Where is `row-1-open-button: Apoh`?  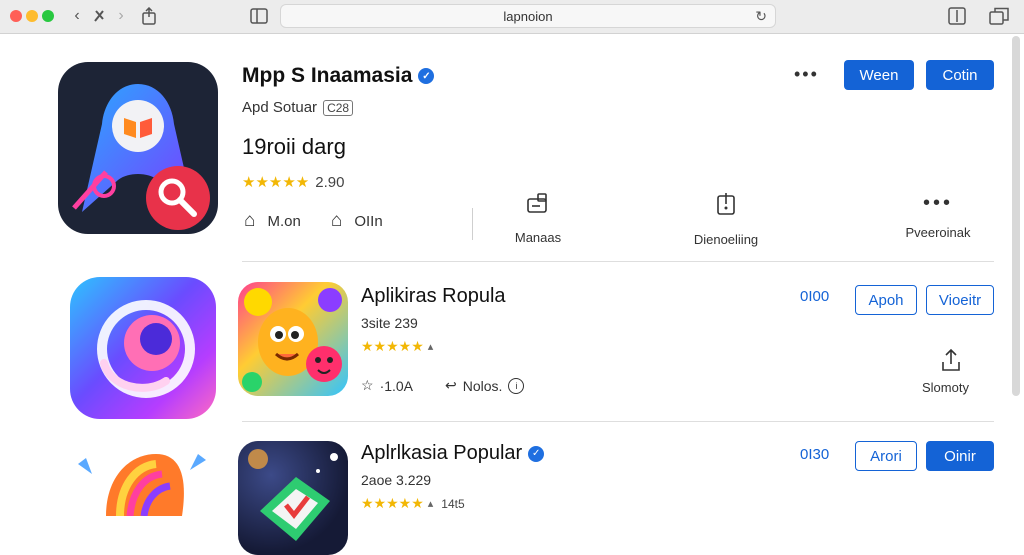
row-1-open-button: Apoh is located at coordinates (886, 300).